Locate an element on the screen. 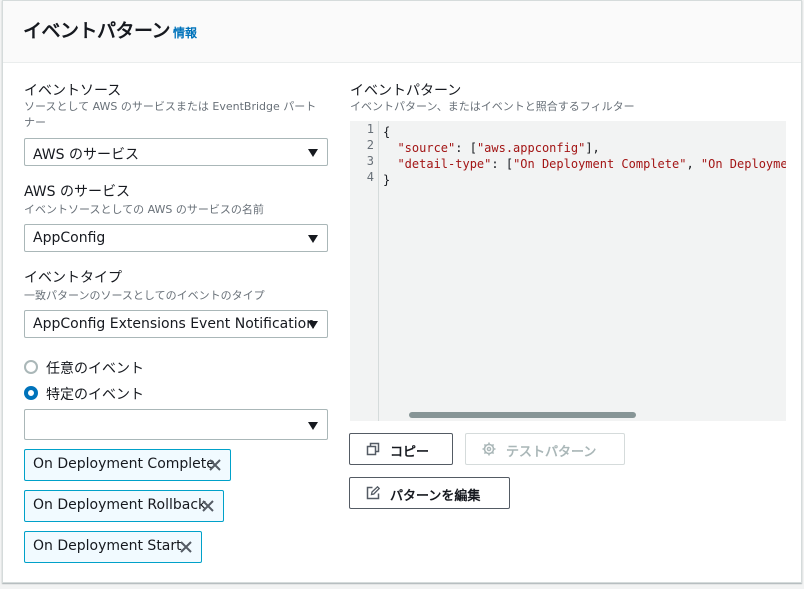 Image resolution: width=804 pixels, height=589 pixels. code-string: "On Deployme is located at coordinates (743, 164).